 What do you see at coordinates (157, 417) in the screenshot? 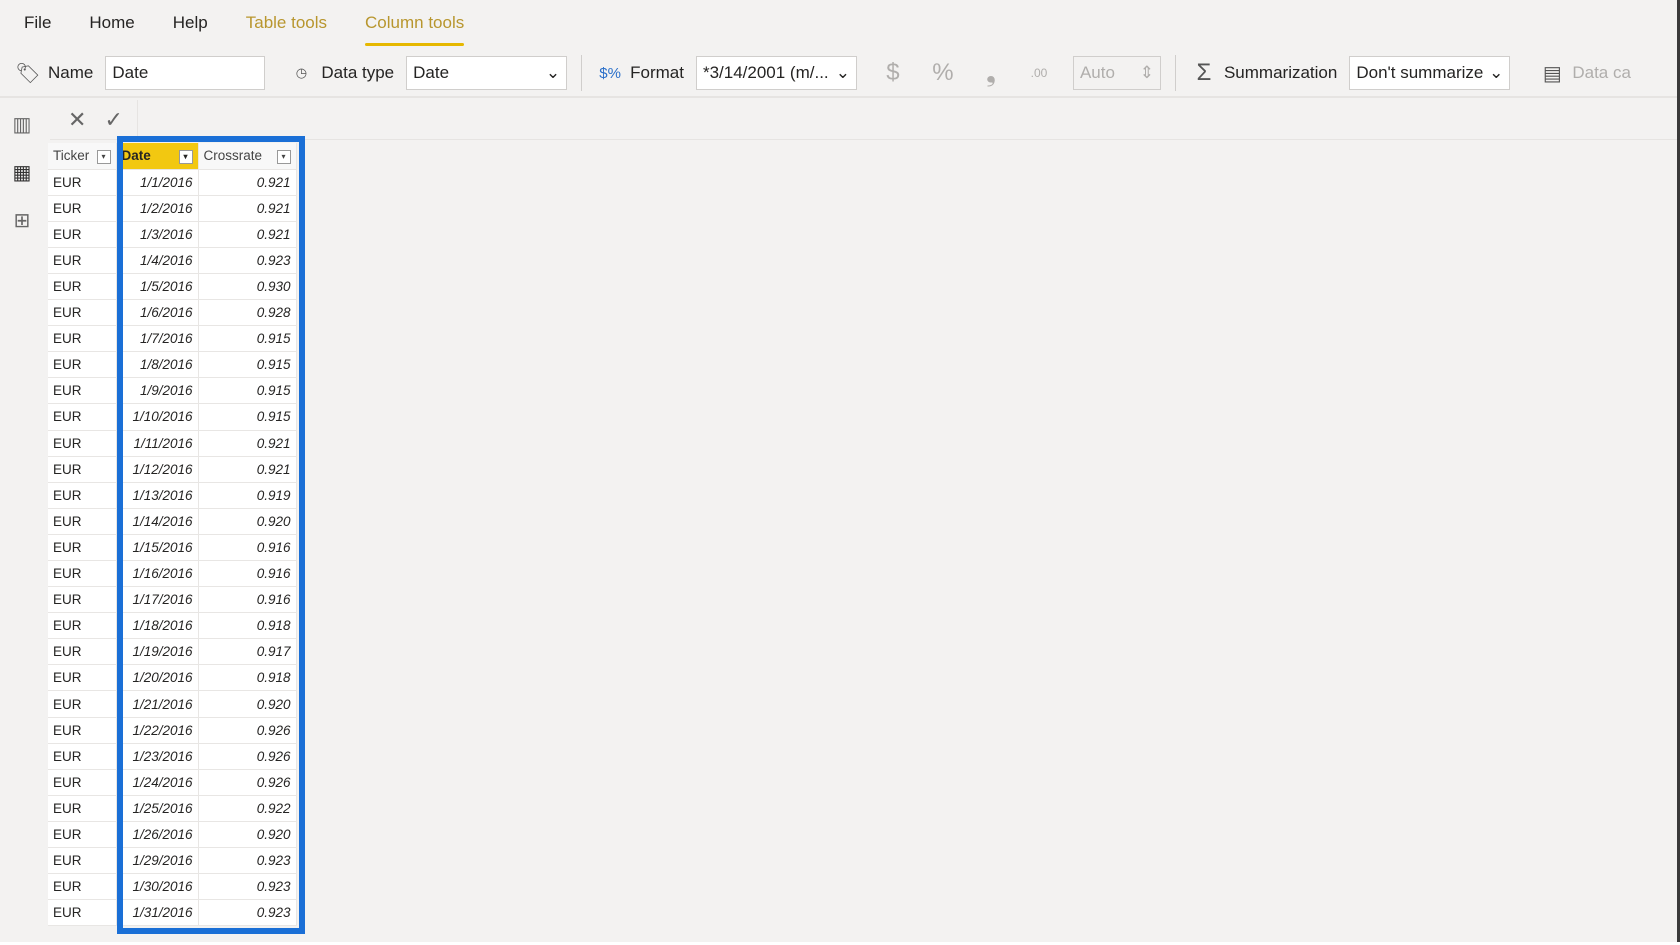
I see `table-cell: 1/10/2016` at bounding box center [157, 417].